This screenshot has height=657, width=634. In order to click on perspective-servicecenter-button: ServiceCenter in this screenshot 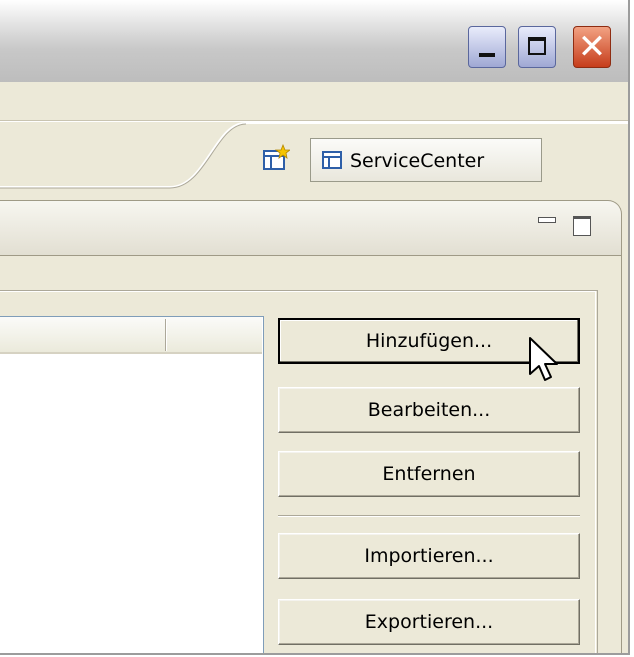, I will do `click(426, 160)`.